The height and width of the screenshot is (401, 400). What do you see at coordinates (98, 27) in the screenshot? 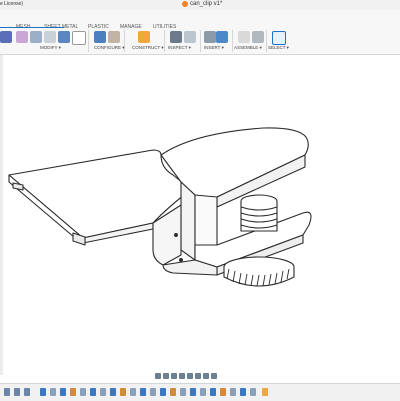
I see `tab-plastic: PLASTIC` at bounding box center [98, 27].